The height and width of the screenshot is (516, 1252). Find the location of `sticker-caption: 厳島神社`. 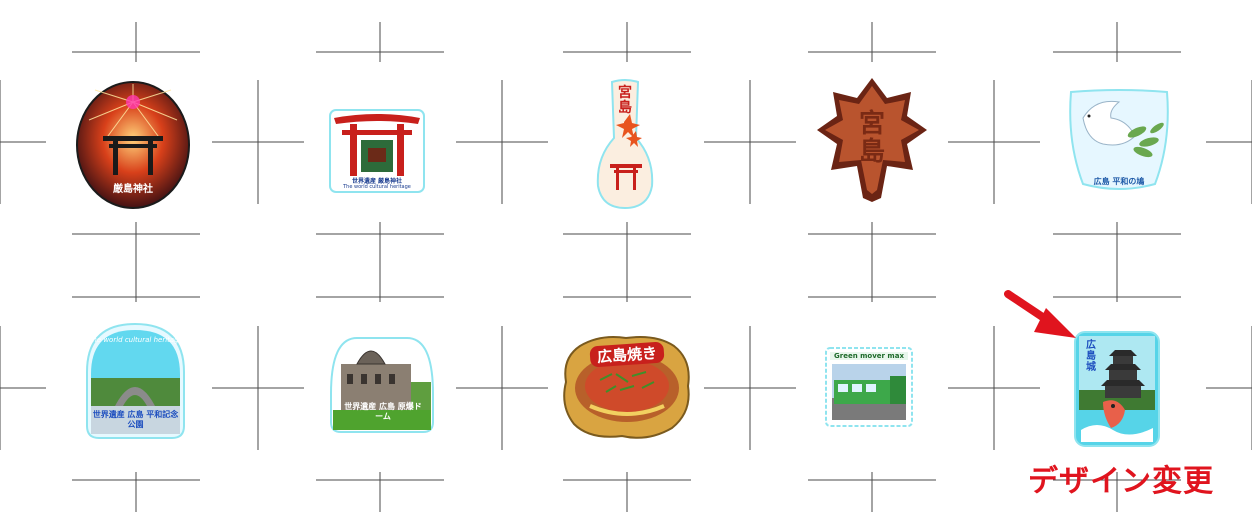

sticker-caption: 厳島神社 is located at coordinates (133, 189).